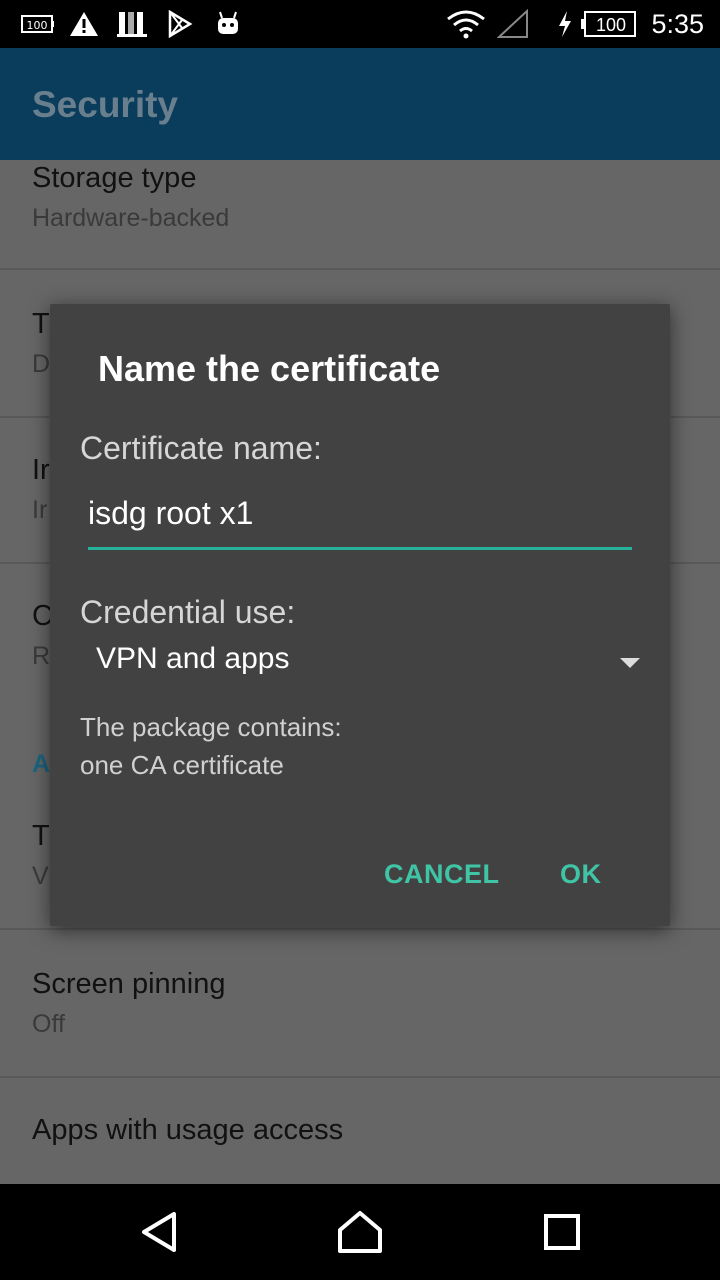  I want to click on navigation-bar, so click(360, 1232).